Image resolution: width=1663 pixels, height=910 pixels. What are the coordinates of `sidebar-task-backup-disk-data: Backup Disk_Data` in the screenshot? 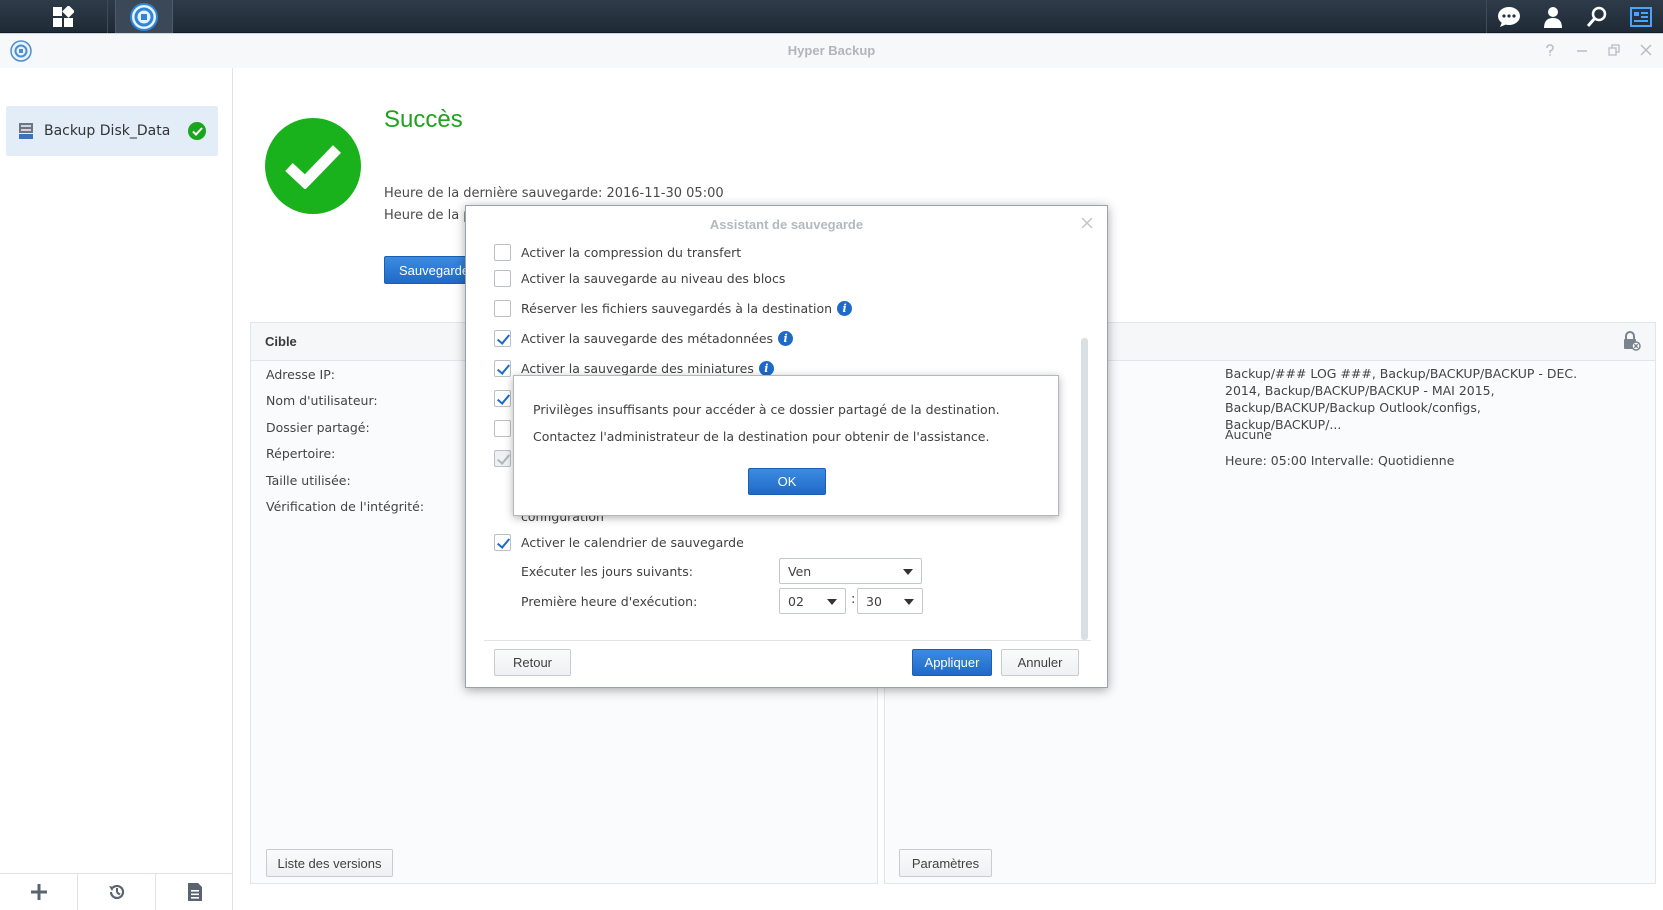 It's located at (112, 131).